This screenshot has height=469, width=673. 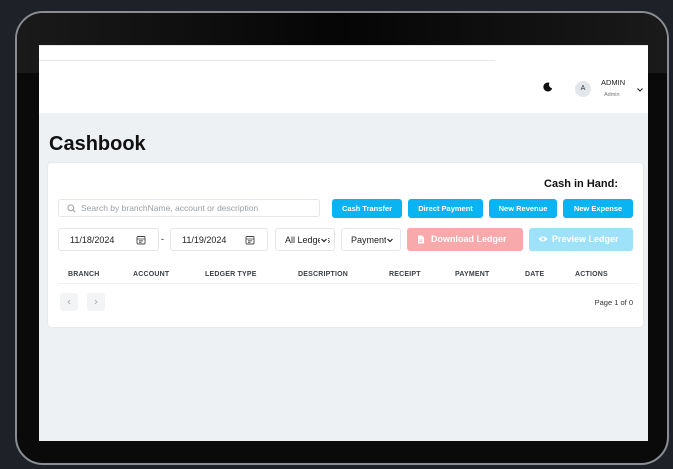 What do you see at coordinates (151, 274) in the screenshot?
I see `column-header-account: ACCOUNT` at bounding box center [151, 274].